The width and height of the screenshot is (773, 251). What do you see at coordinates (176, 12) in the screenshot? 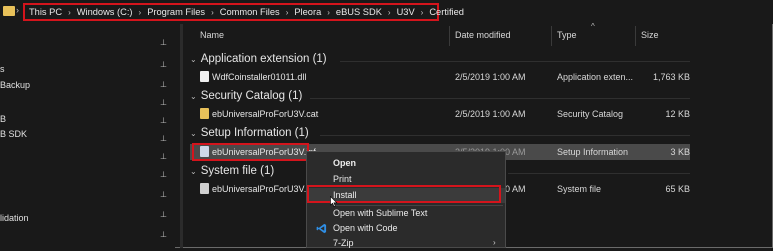
I see `breadcrumb-program-files: Program Files` at bounding box center [176, 12].